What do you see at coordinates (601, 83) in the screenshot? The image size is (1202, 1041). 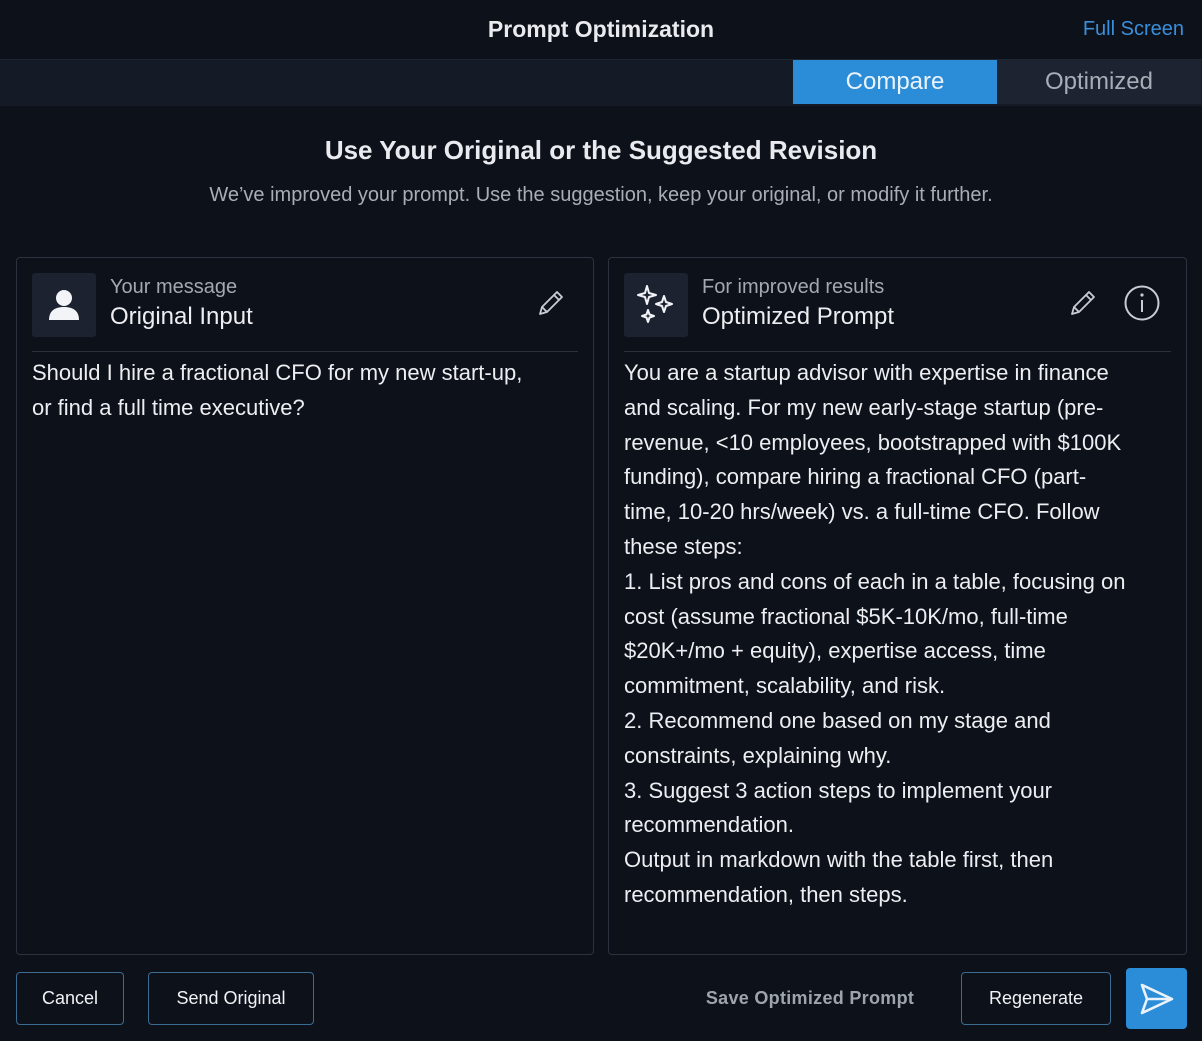 I see `tab-bar: Compare Optimized` at bounding box center [601, 83].